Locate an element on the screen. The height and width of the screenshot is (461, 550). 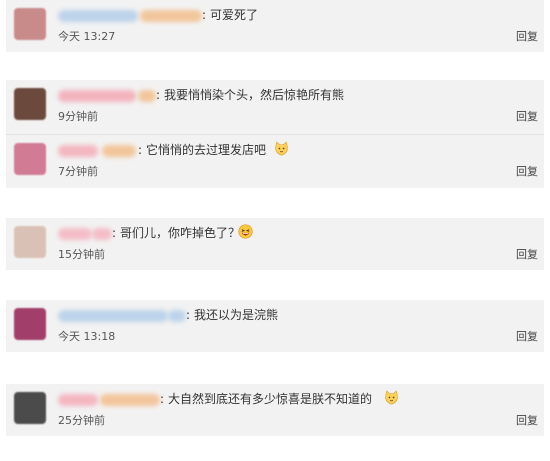
comment-card: : 大自然到底还有多少惊喜是朕不知道的 25分钟前 回复 is located at coordinates (275, 410).